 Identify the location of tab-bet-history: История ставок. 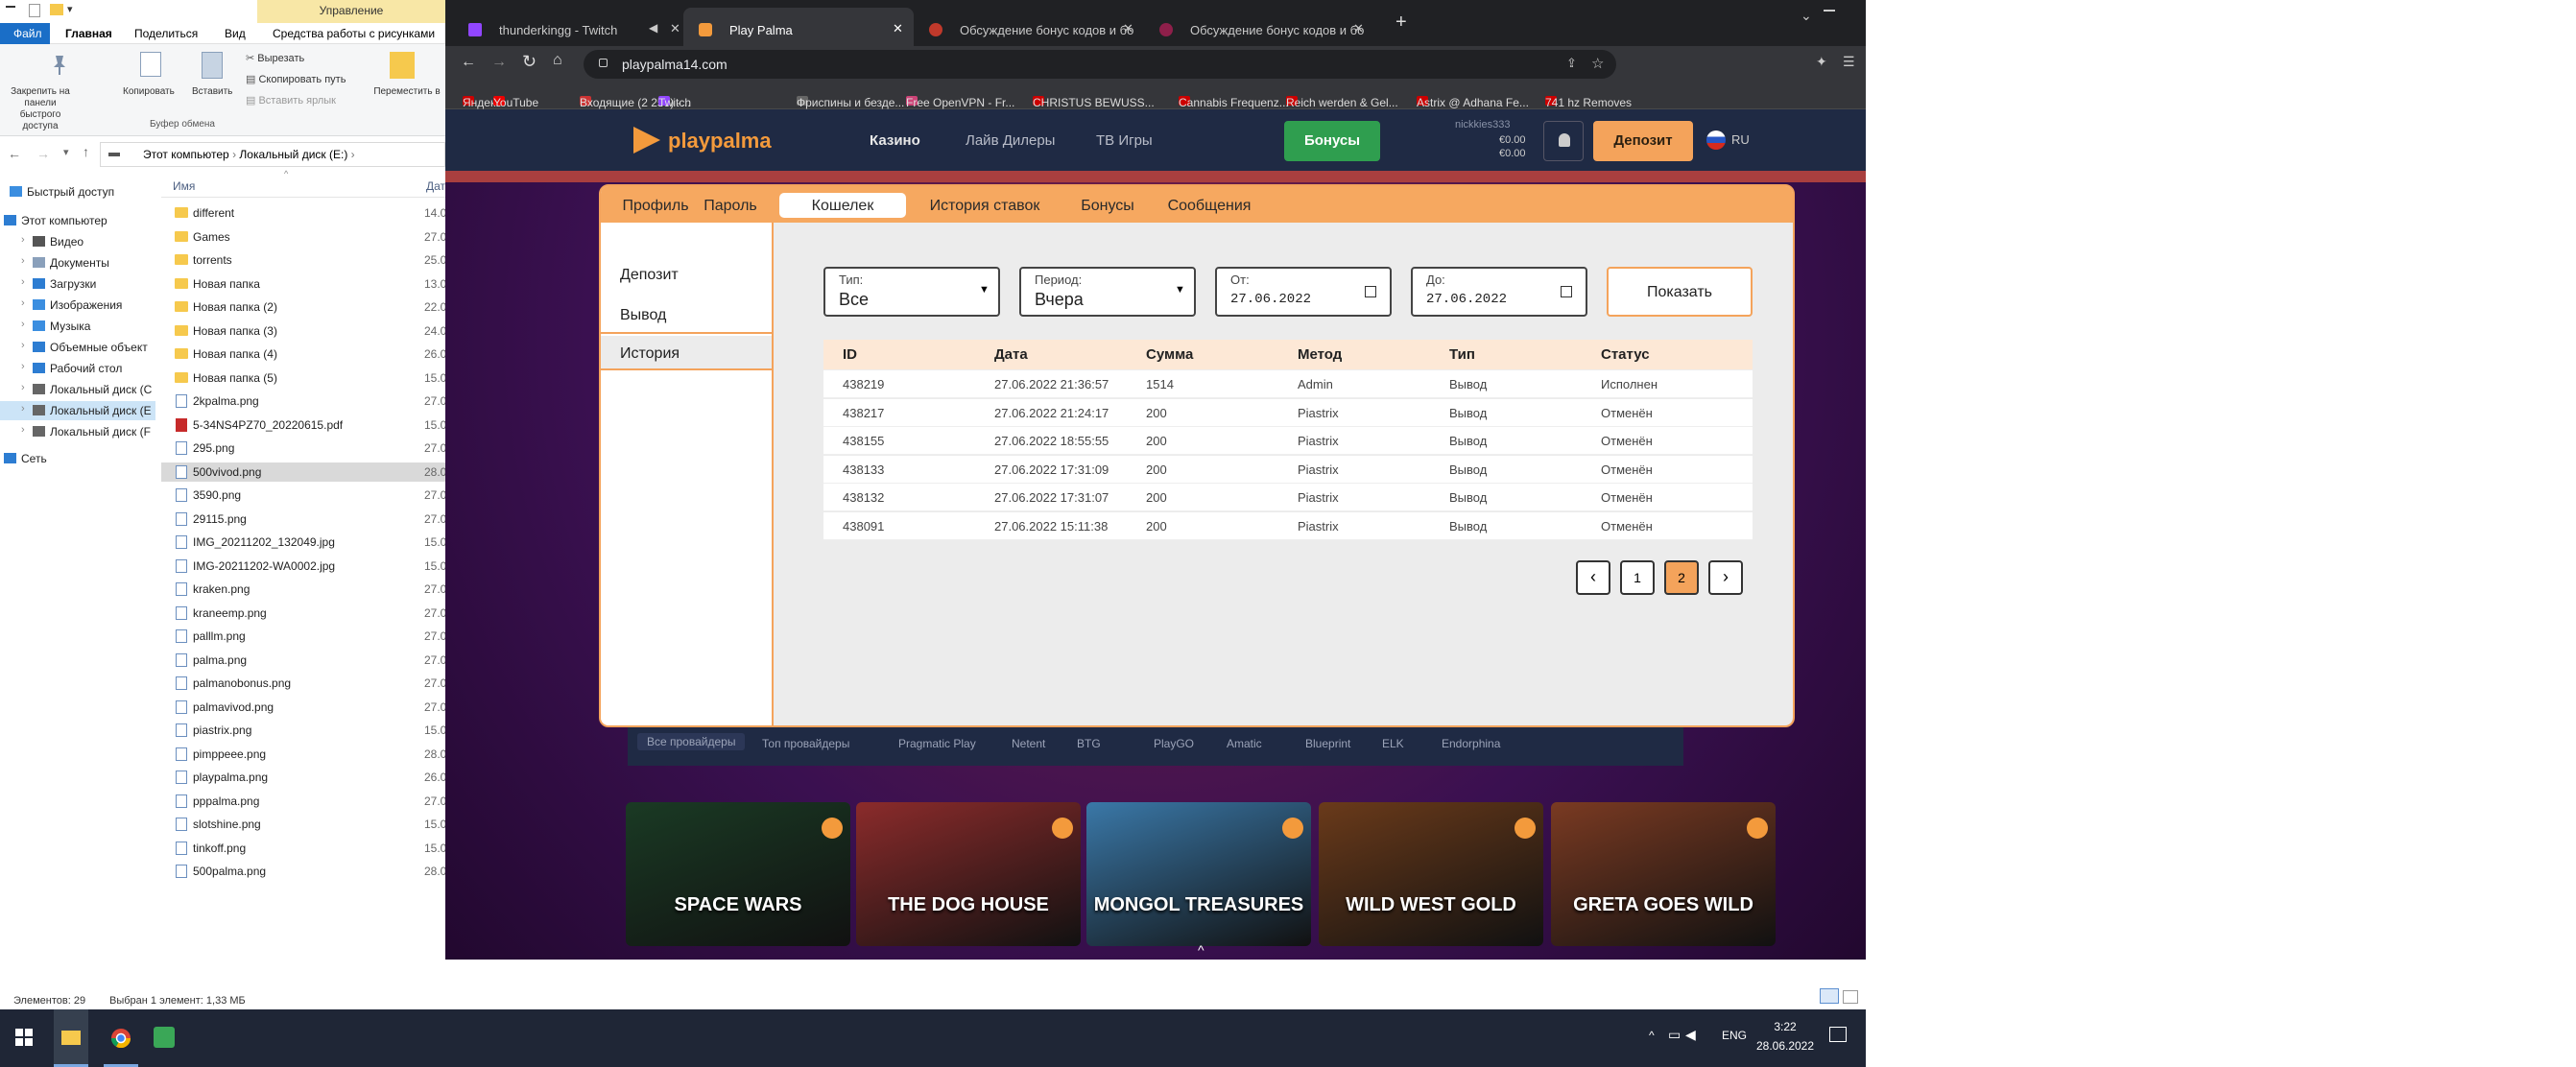
(985, 205).